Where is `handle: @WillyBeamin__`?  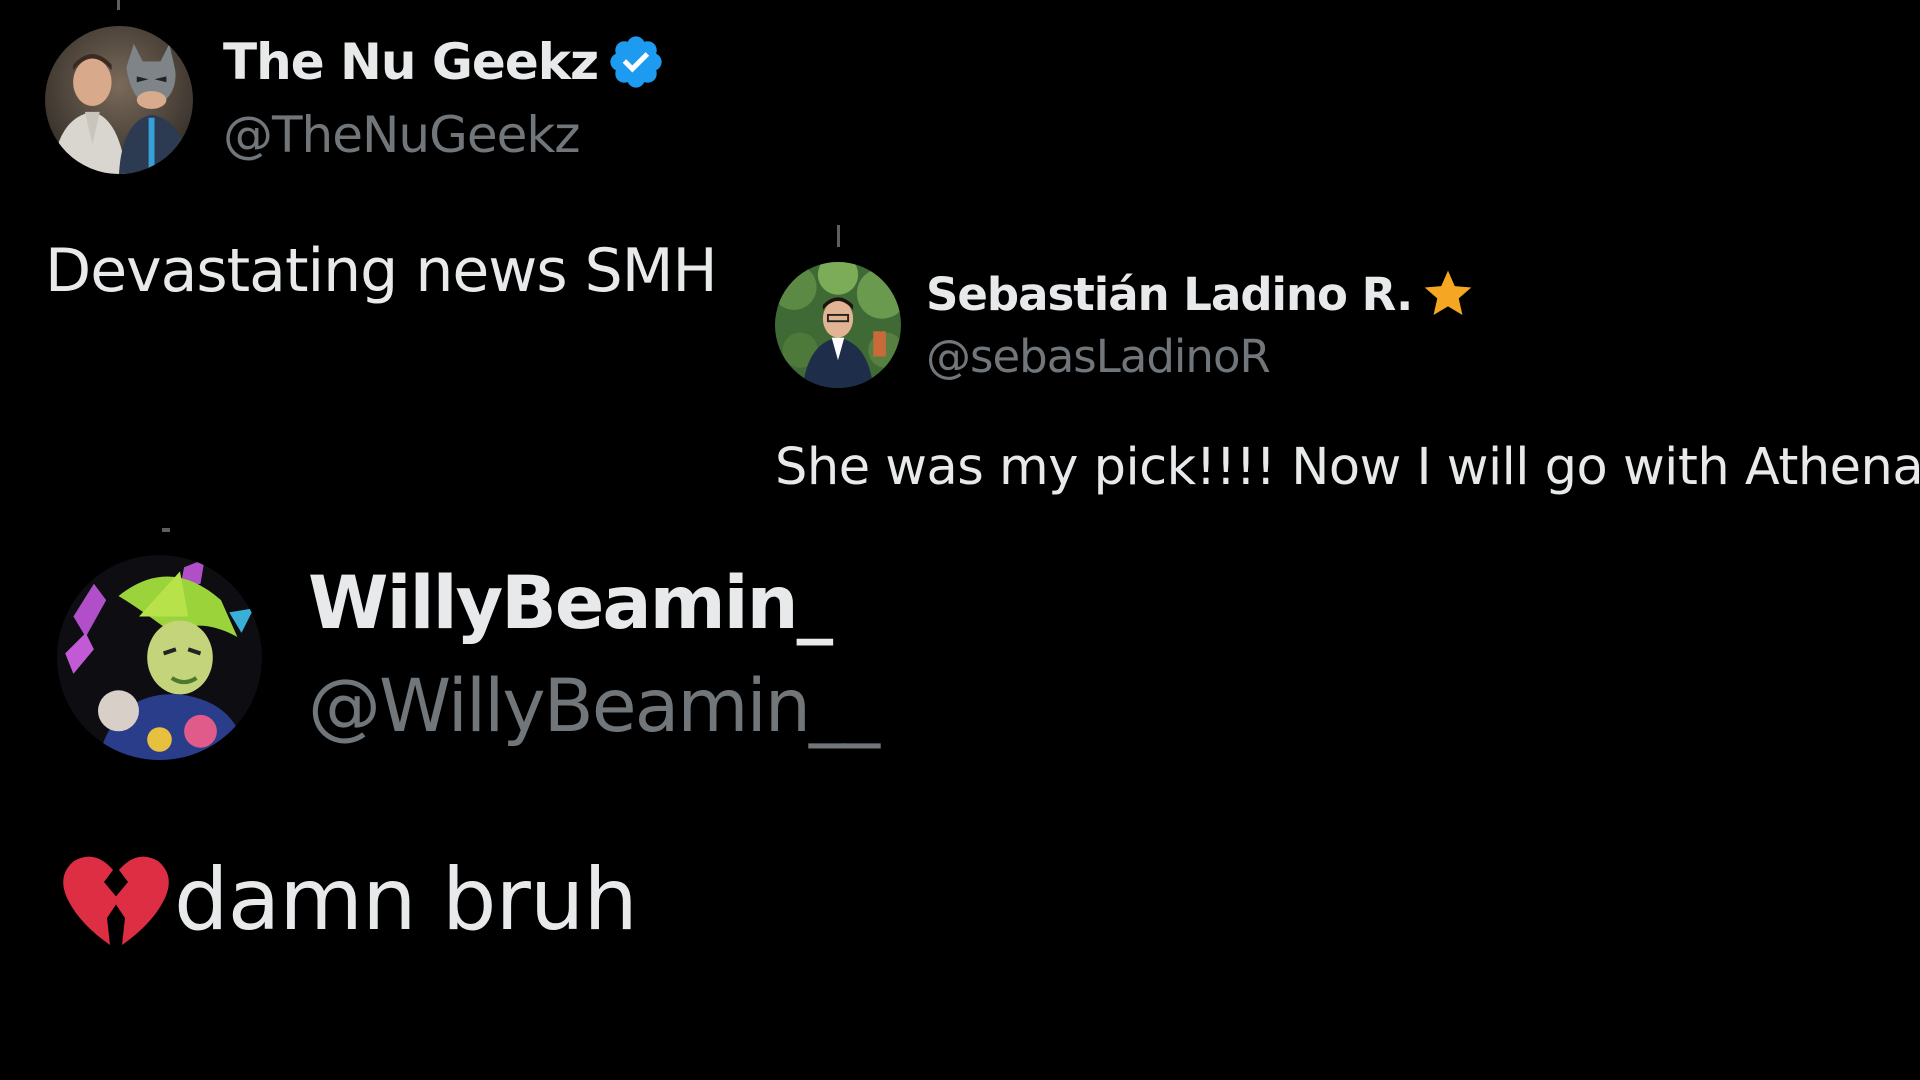
handle: @WillyBeamin__ is located at coordinates (594, 706).